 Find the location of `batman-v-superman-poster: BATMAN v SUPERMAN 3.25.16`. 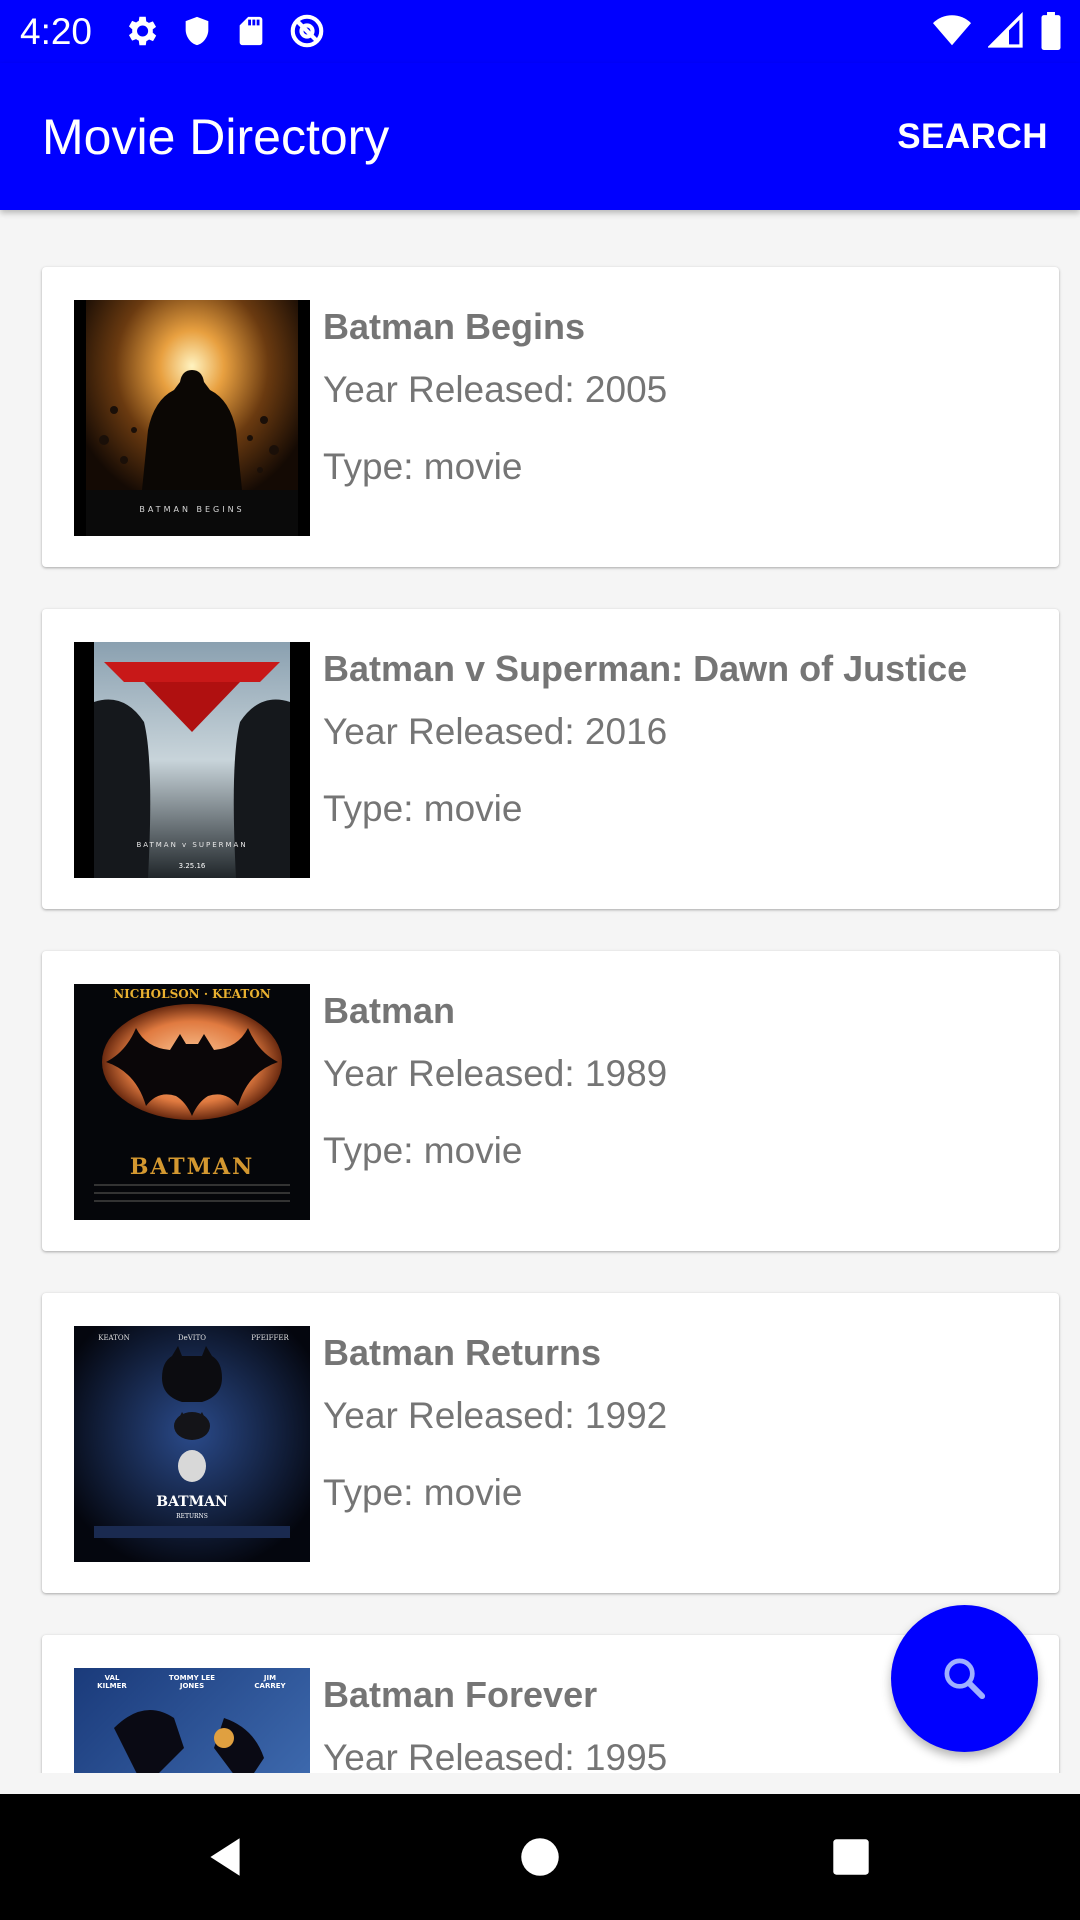

batman-v-superman-poster: BATMAN v SUPERMAN 3.25.16 is located at coordinates (192, 760).